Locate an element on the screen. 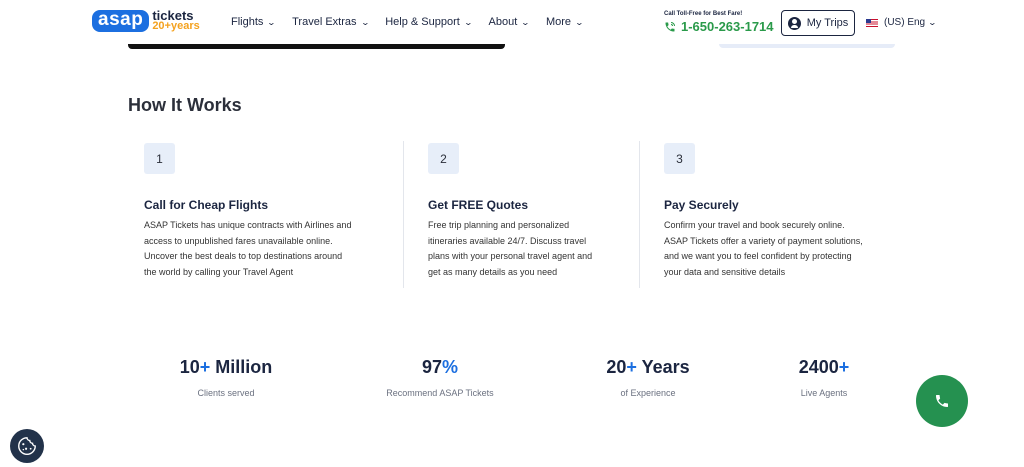 Image resolution: width=1024 pixels, height=467 pixels. stat-value: 97% is located at coordinates (440, 367).